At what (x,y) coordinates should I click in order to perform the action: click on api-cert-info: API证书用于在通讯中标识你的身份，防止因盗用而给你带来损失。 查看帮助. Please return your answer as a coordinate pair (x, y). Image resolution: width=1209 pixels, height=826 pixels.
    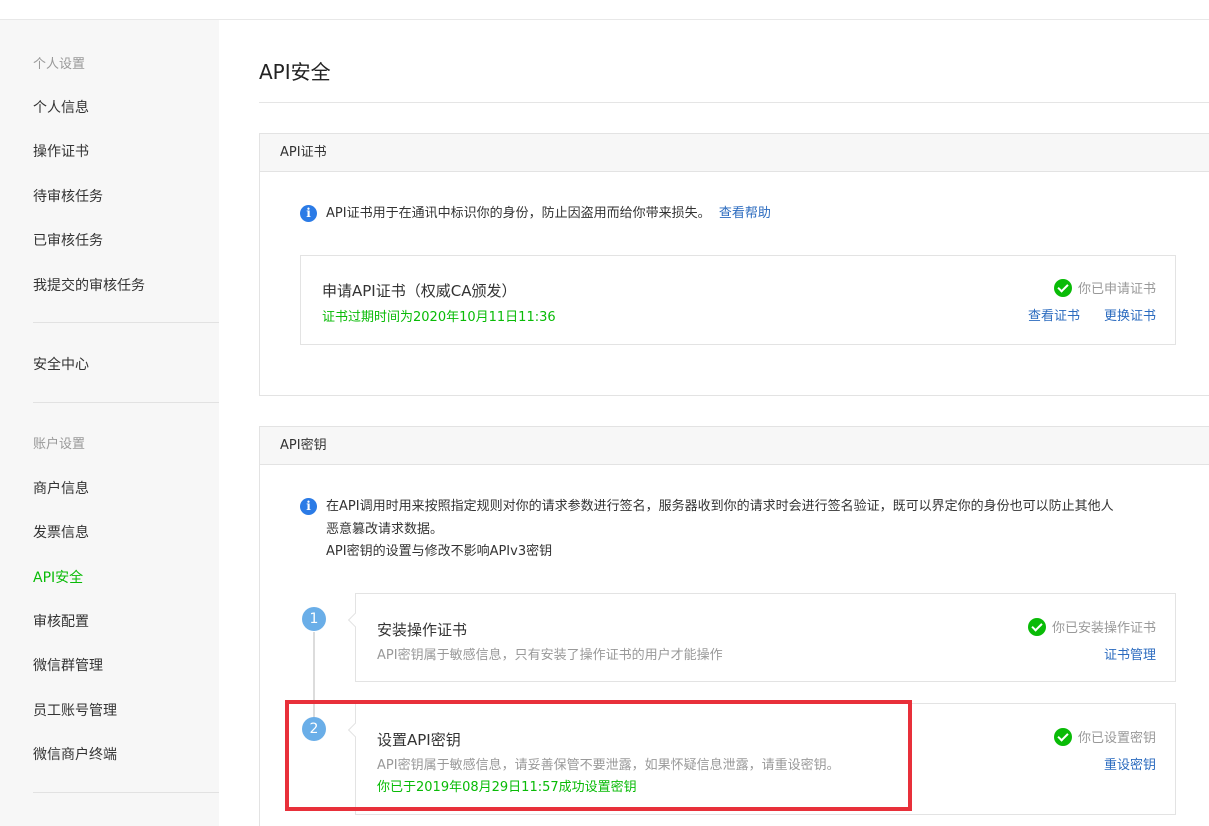
    Looking at the image, I should click on (548, 214).